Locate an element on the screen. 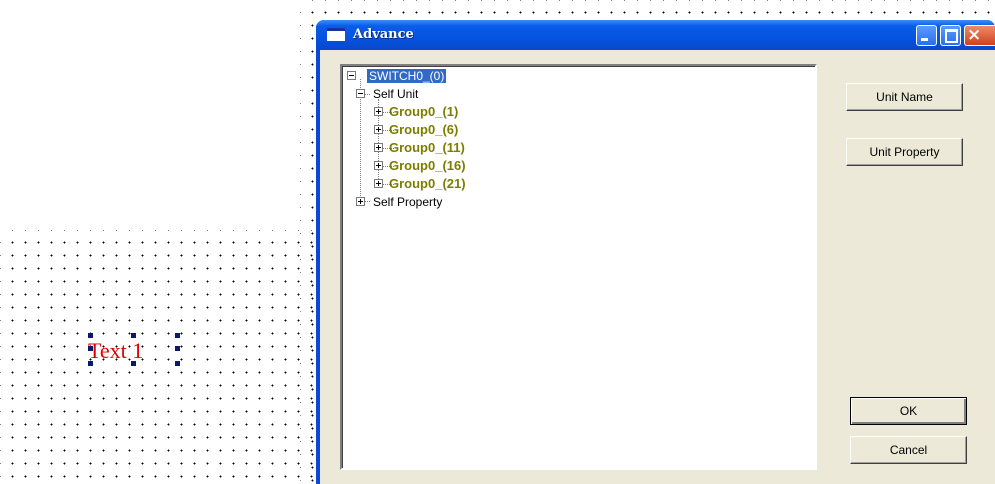  tree-node-group: Group0_(6) is located at coordinates (423, 130).